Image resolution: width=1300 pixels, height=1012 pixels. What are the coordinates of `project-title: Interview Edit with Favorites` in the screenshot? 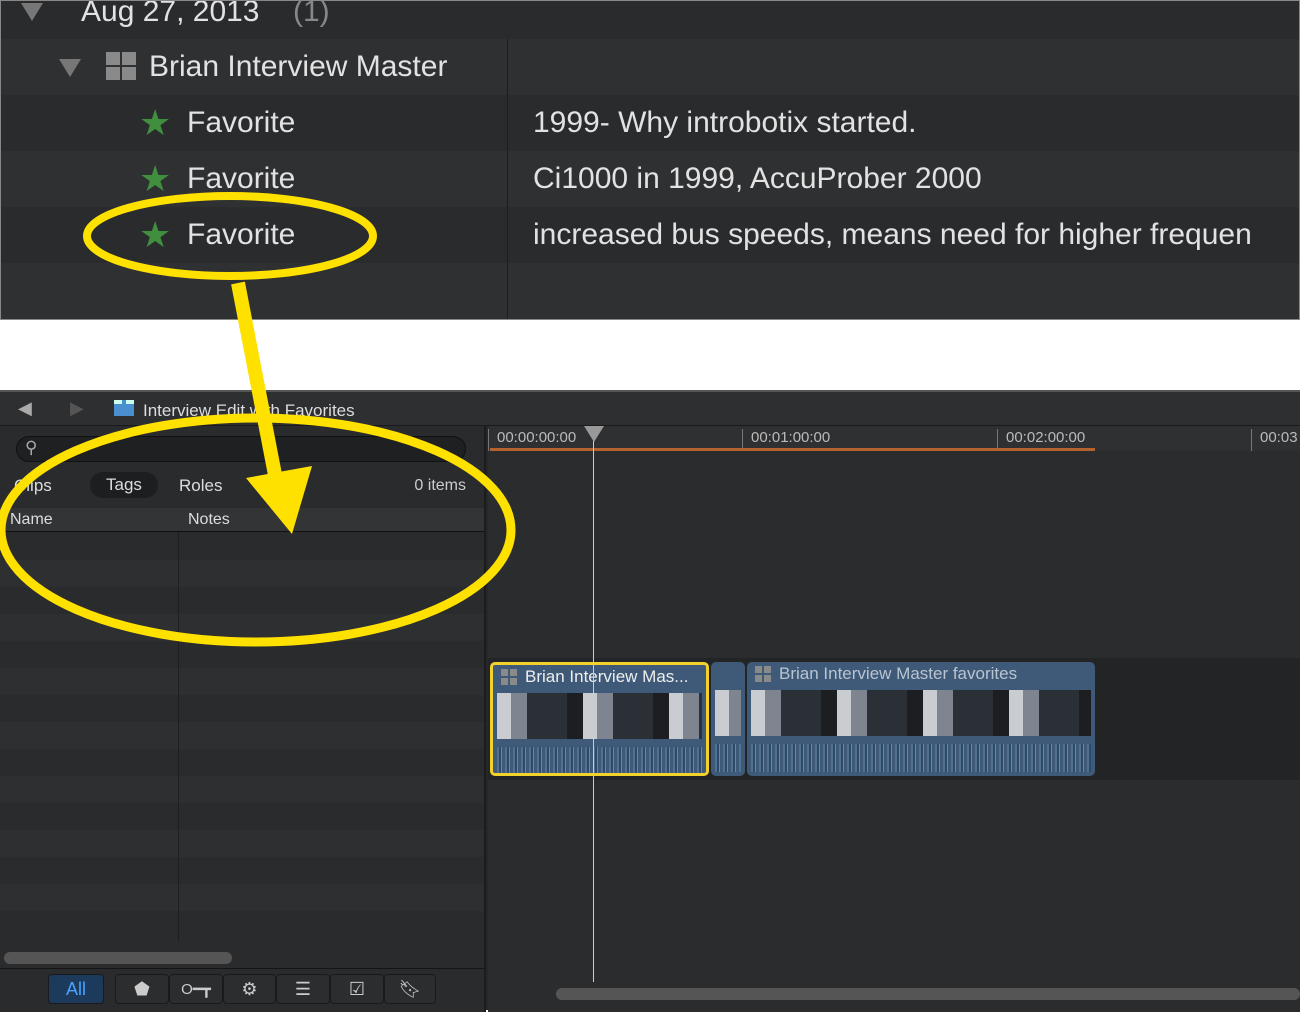 It's located at (249, 410).